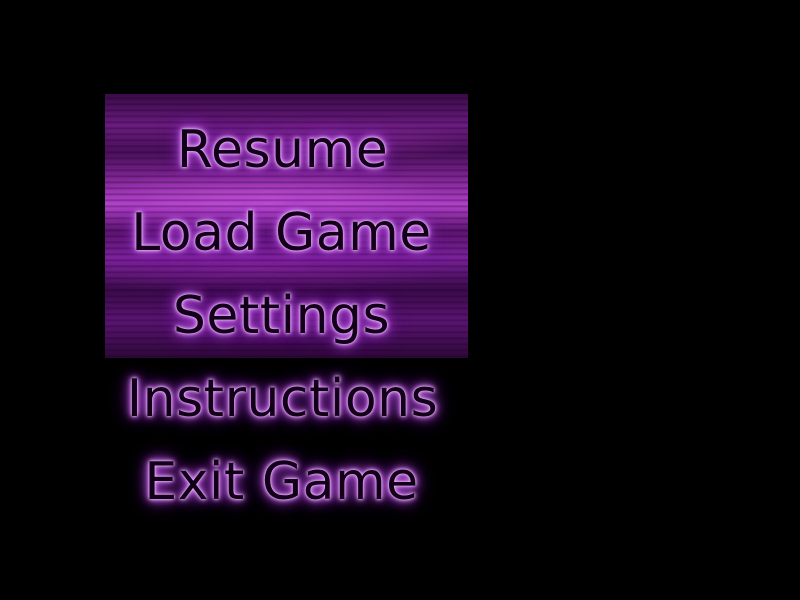 The width and height of the screenshot is (800, 600). I want to click on load-game-button: Load Game, so click(286, 232).